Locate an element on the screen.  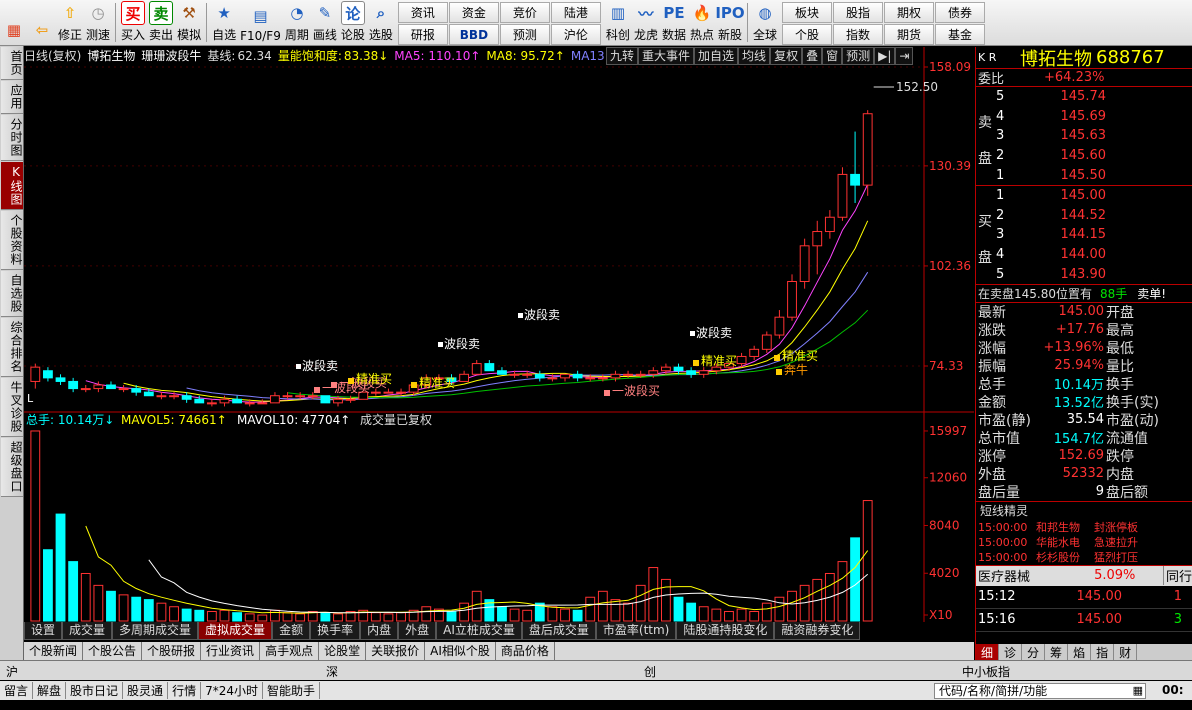
indicator-tab-12: 融资融券变化 is located at coordinates (817, 631).